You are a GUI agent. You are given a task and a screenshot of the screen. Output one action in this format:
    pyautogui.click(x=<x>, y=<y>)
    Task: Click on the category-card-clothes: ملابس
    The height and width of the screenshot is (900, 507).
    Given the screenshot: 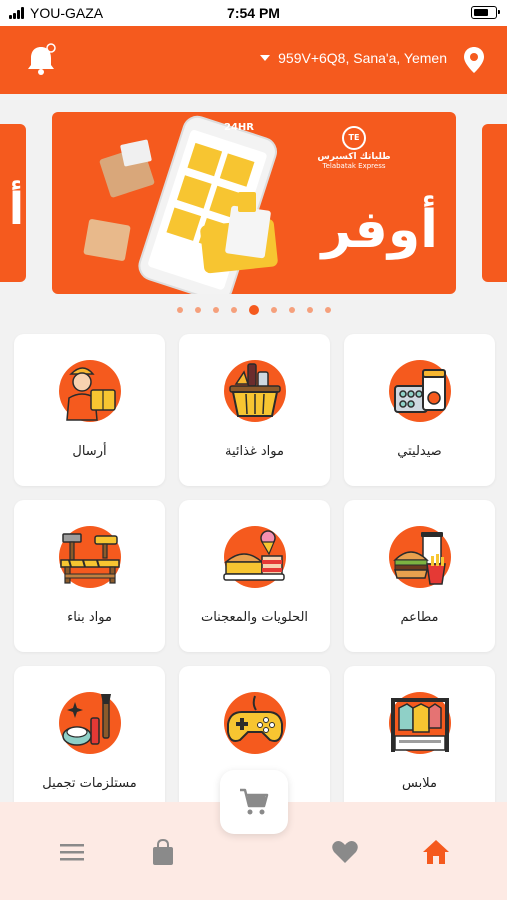 What is the action you would take?
    pyautogui.click(x=419, y=742)
    